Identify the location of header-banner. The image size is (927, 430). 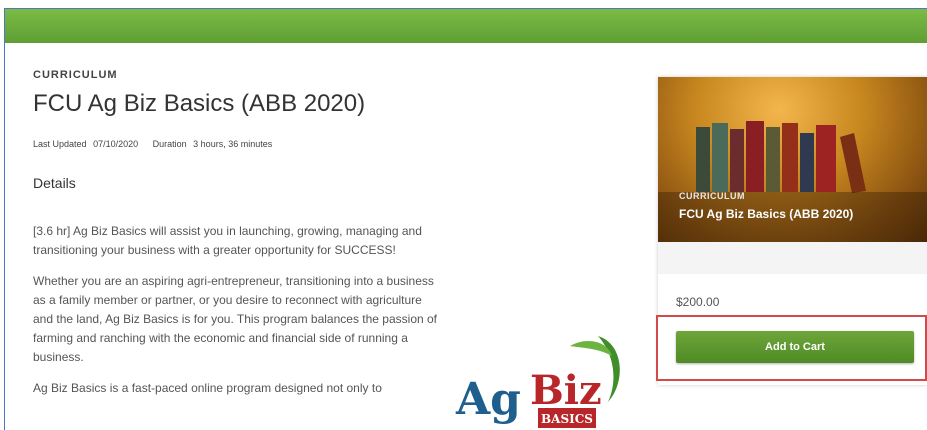
(466, 26).